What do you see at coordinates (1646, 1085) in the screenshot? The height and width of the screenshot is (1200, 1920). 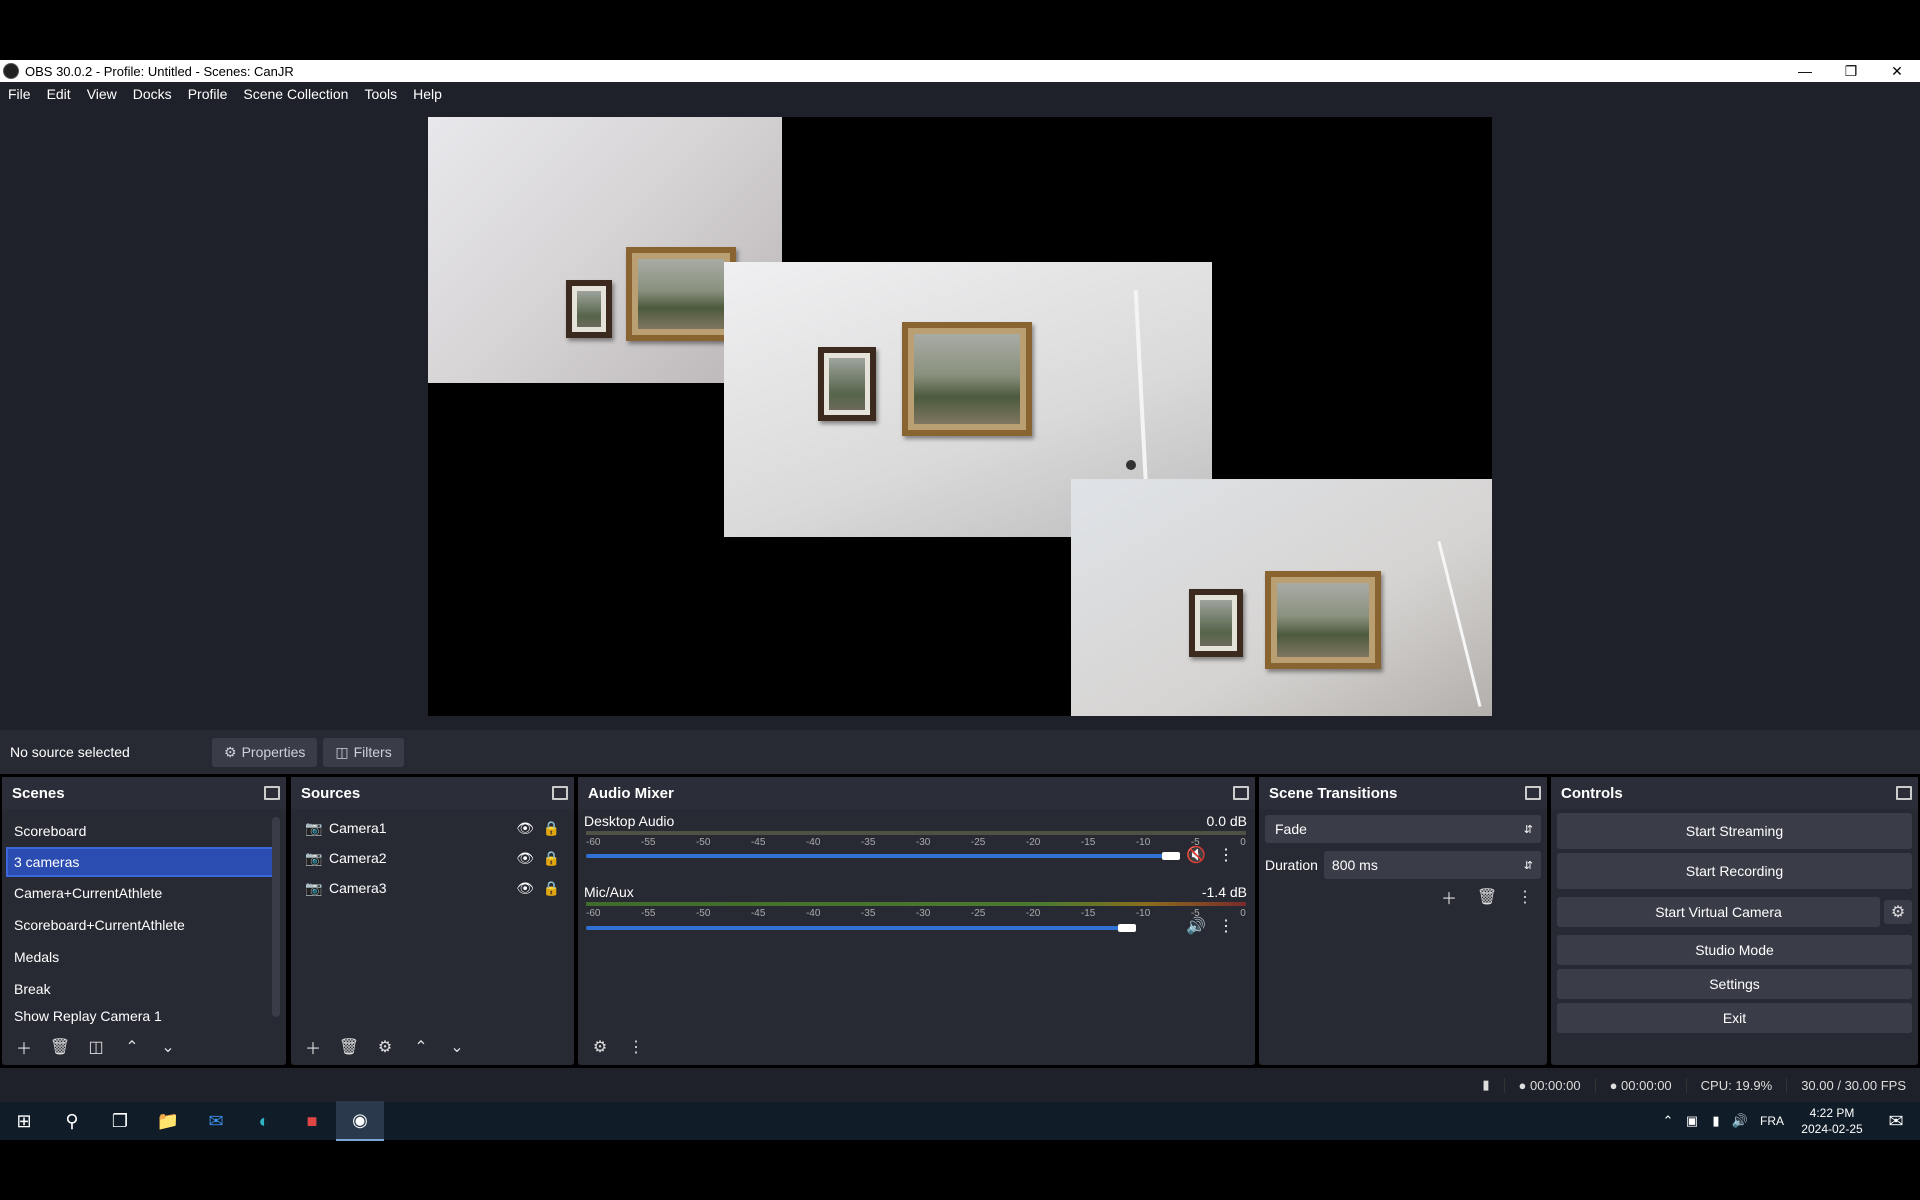 I see `record-time: 00:00:00` at bounding box center [1646, 1085].